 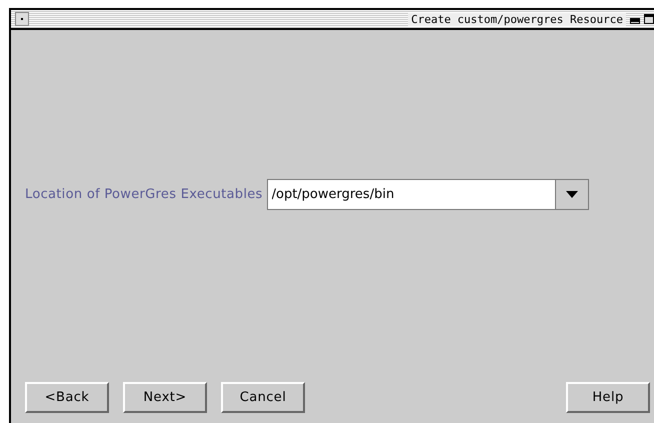 What do you see at coordinates (67, 397) in the screenshot?
I see `dialog-button: <Back` at bounding box center [67, 397].